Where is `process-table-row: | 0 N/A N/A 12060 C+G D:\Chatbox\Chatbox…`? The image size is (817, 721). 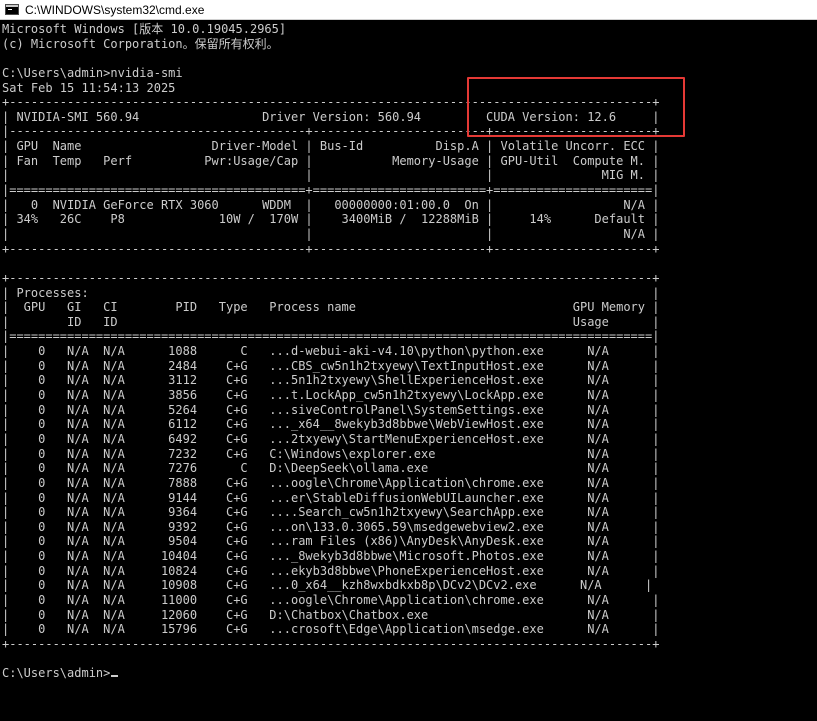
process-table-row: | 0 N/A N/A 12060 C+G D:\Chatbox\Chatbox… is located at coordinates (331, 614).